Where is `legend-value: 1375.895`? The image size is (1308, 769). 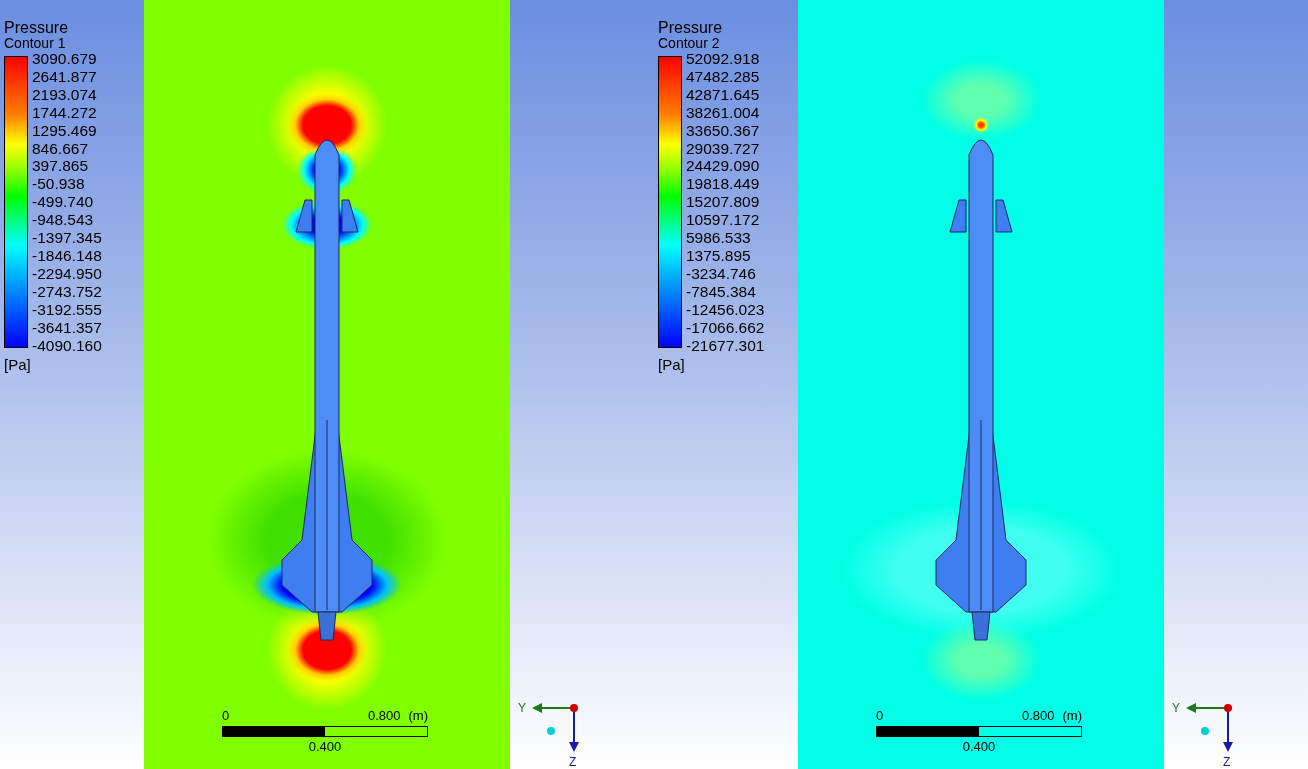
legend-value: 1375.895 is located at coordinates (719, 255).